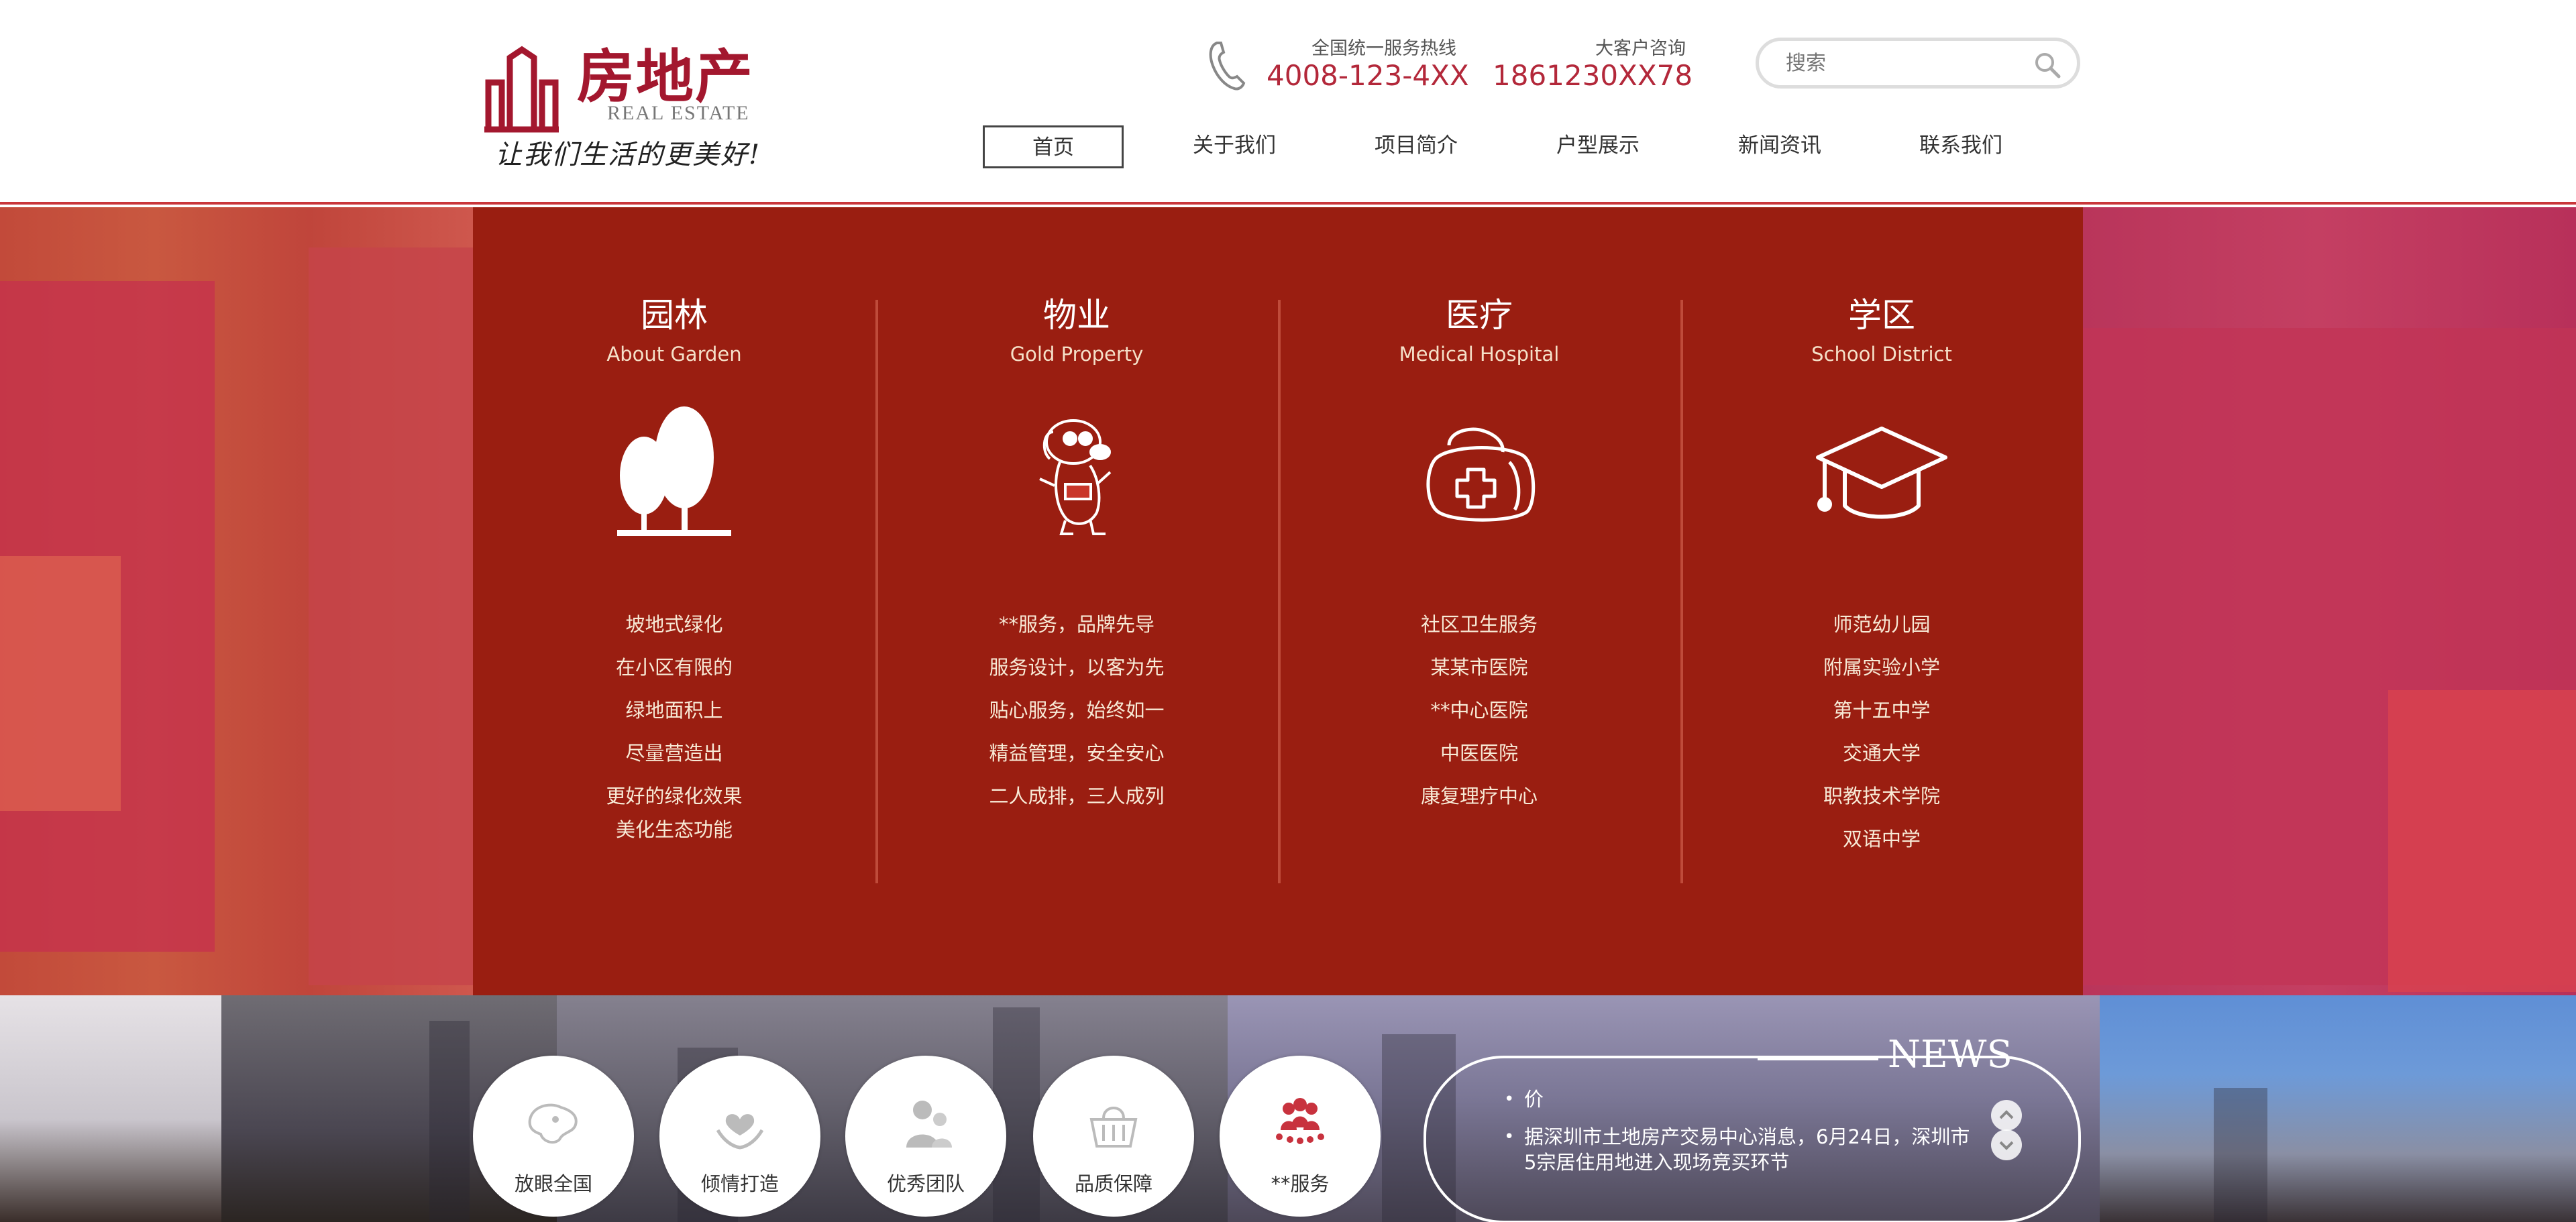  I want to click on news-item-text: 价, so click(1534, 1099).